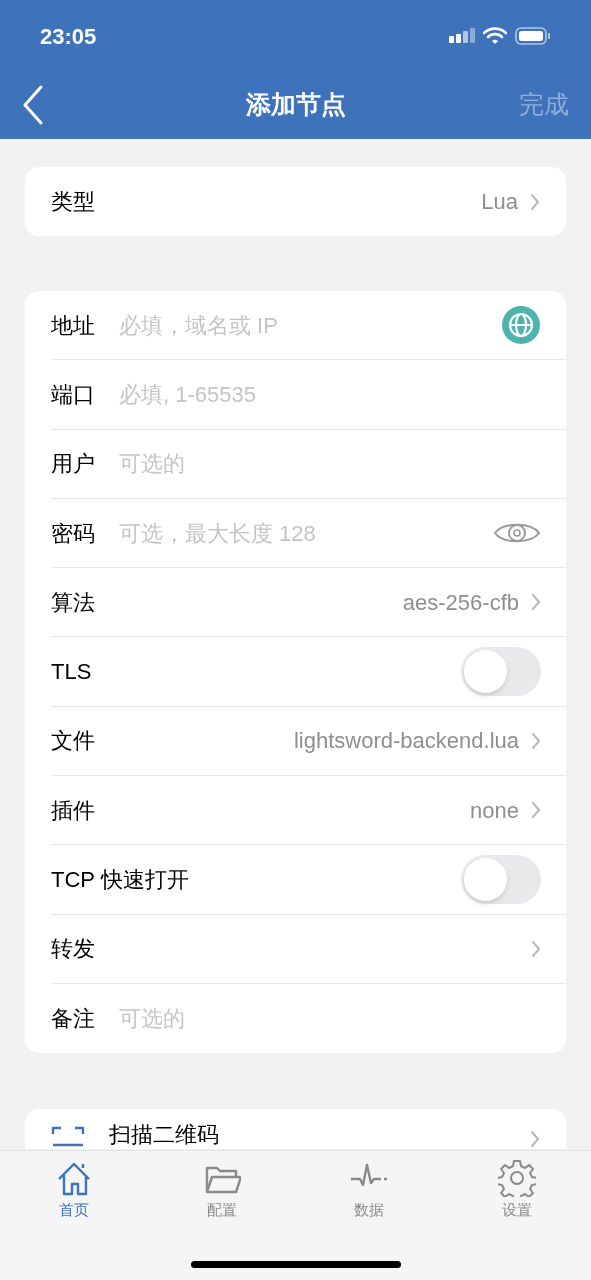 Image resolution: width=591 pixels, height=1280 pixels. Describe the element at coordinates (33, 104) in the screenshot. I see `back-icon` at that location.